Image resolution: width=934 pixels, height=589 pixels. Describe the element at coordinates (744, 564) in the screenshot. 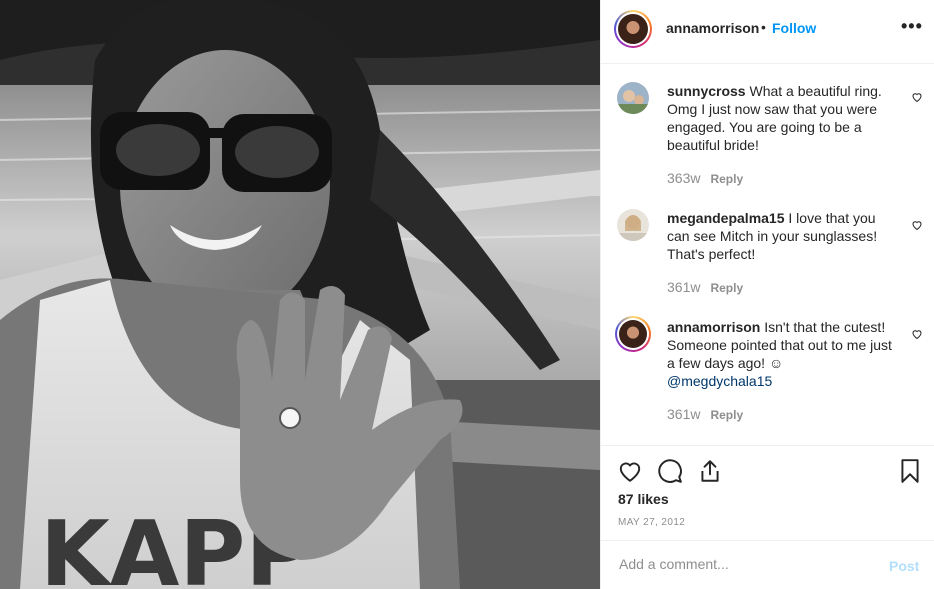

I see `add-comment-input` at that location.